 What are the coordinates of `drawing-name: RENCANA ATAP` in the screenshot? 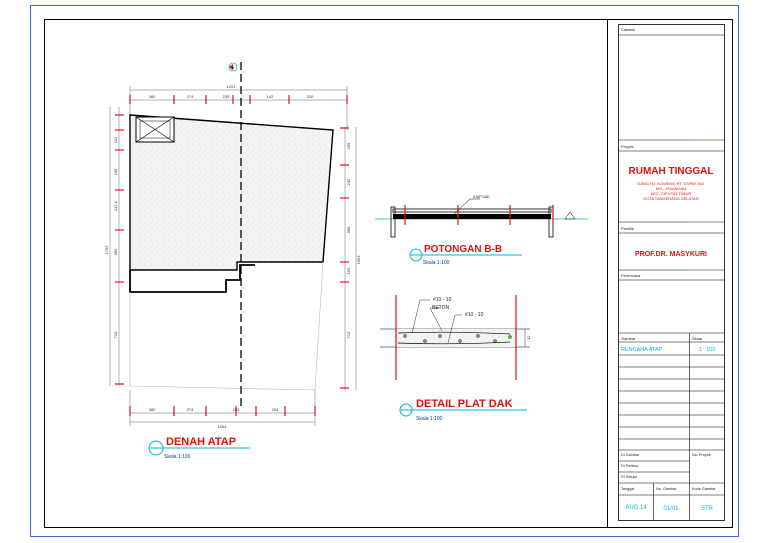 It's located at (642, 350).